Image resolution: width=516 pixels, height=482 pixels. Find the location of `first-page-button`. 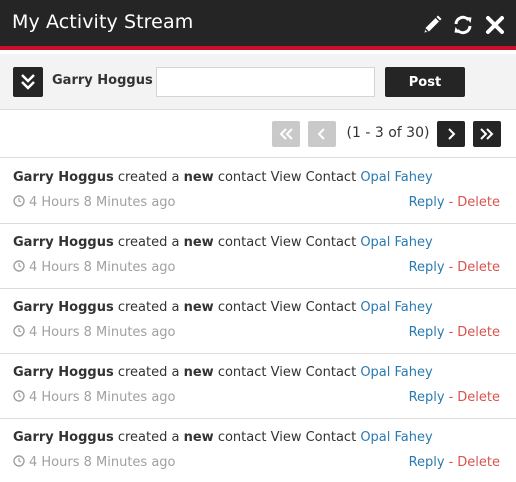

first-page-button is located at coordinates (286, 134).